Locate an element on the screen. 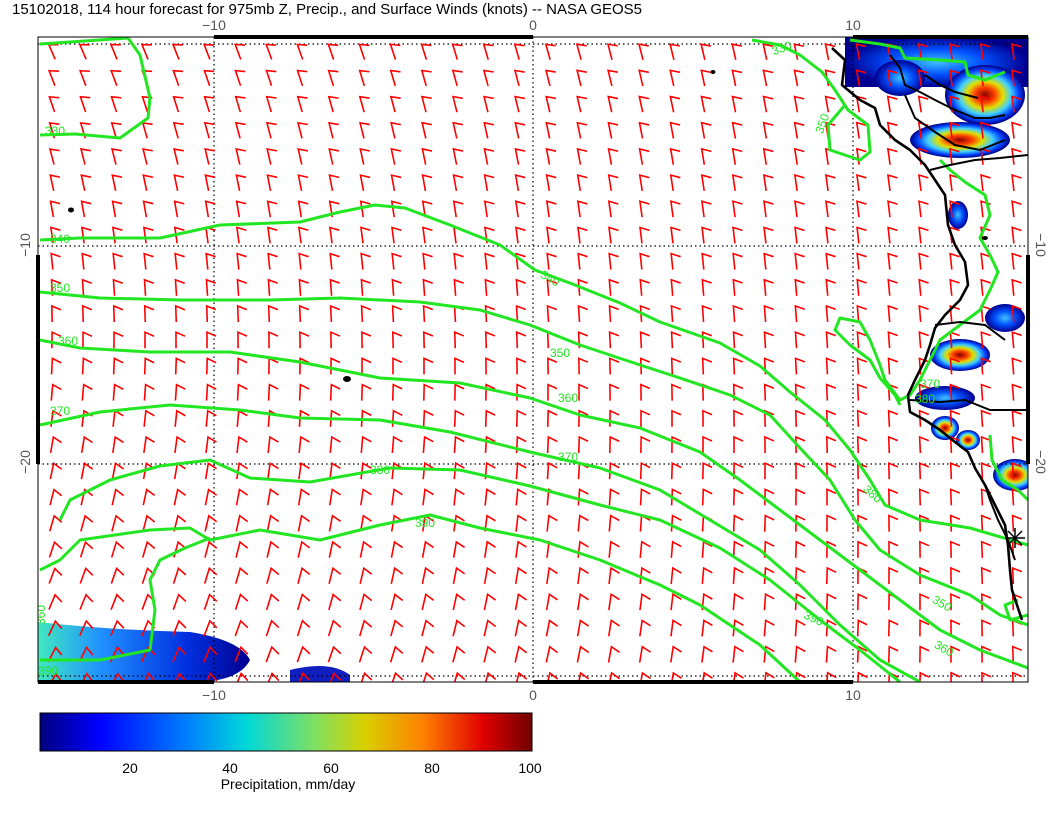 The width and height of the screenshot is (1056, 821). colorbar: 20 40 60 80 100 Precipitation, mm/day is located at coordinates (290, 752).